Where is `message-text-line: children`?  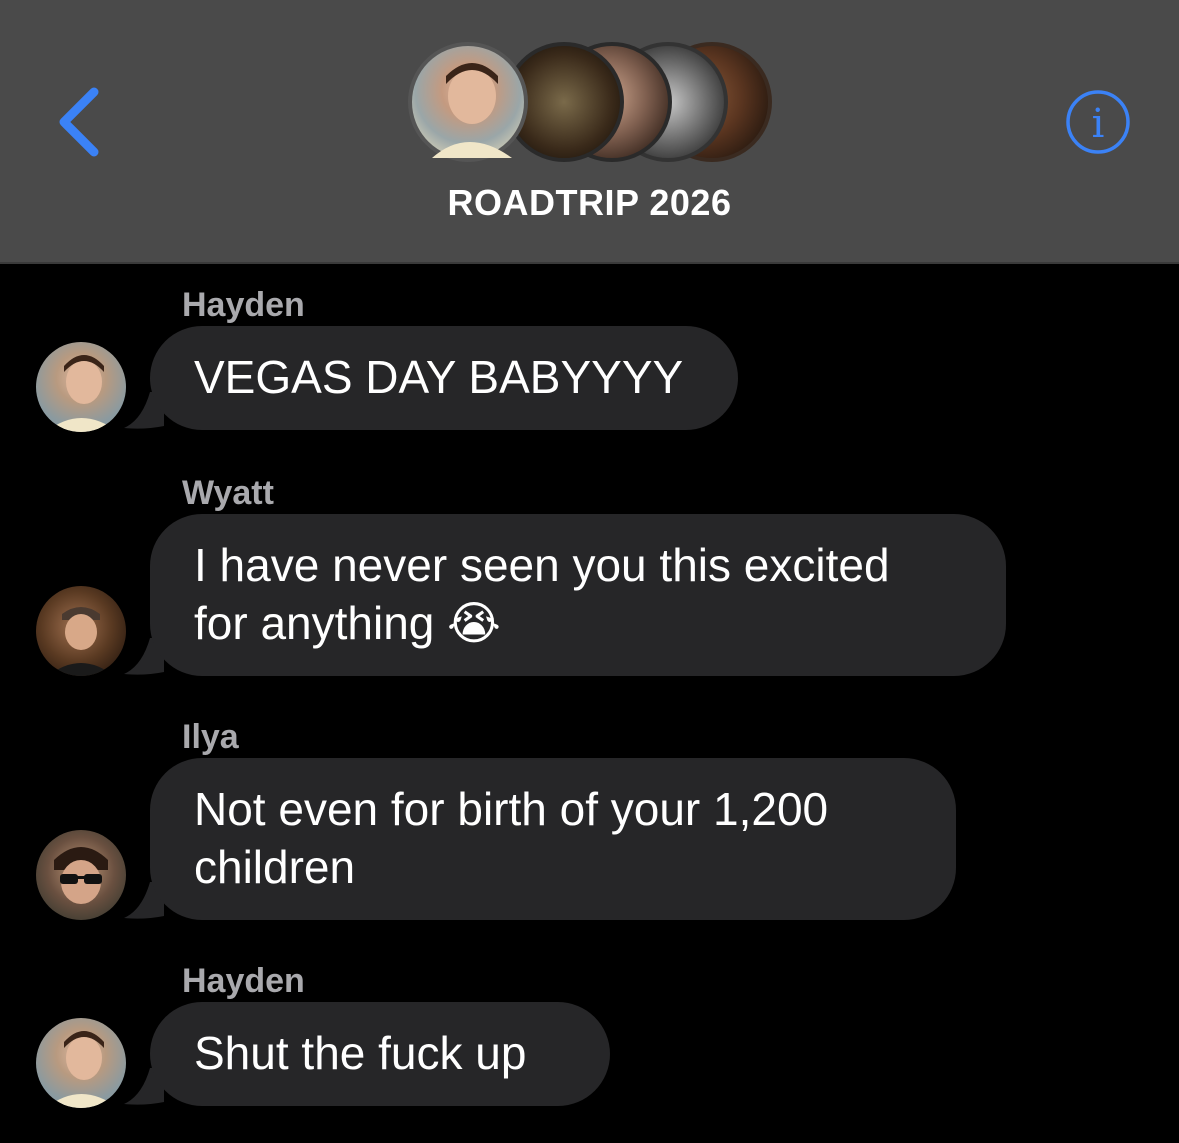 message-text-line: children is located at coordinates (275, 867).